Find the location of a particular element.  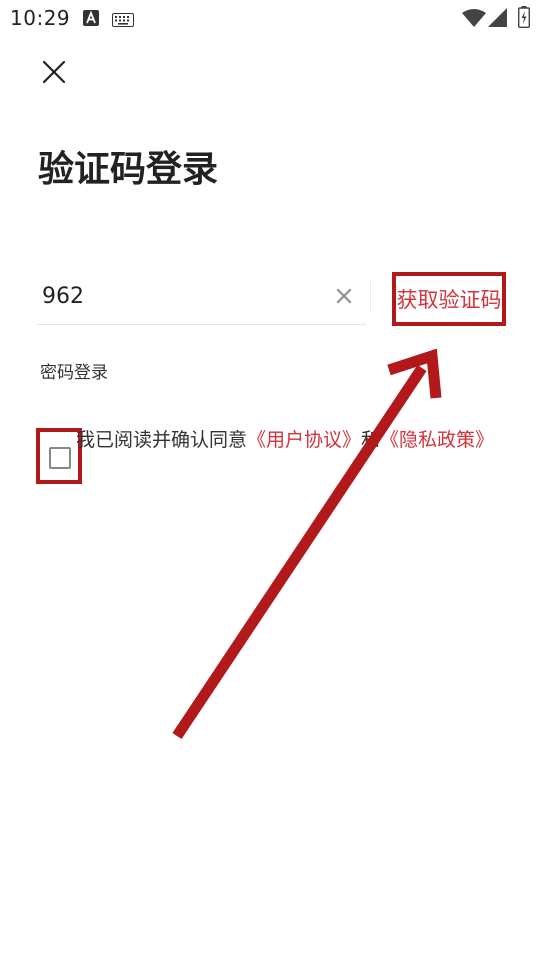

close-button is located at coordinates (54, 72).